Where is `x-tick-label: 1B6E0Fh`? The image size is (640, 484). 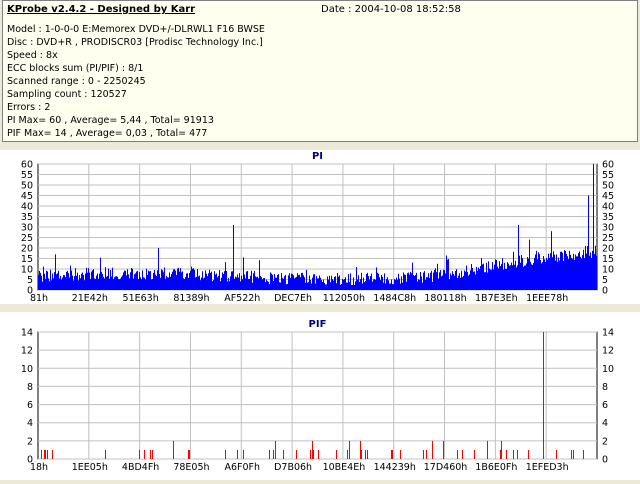
x-tick-label: 1B6E0Fh is located at coordinates (496, 467).